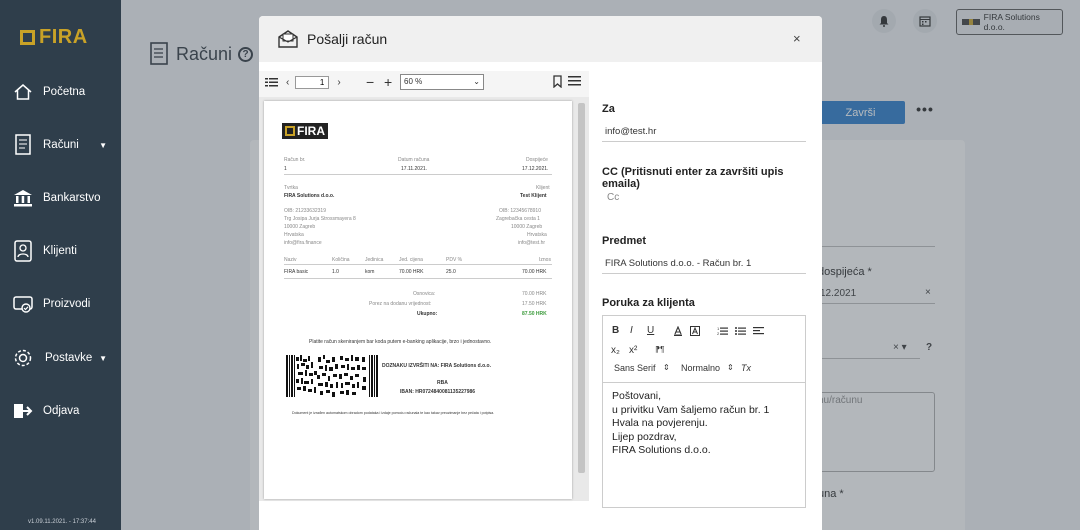  What do you see at coordinates (424, 294) in the screenshot?
I see `osnovica-label: Osnovica:` at bounding box center [424, 294].